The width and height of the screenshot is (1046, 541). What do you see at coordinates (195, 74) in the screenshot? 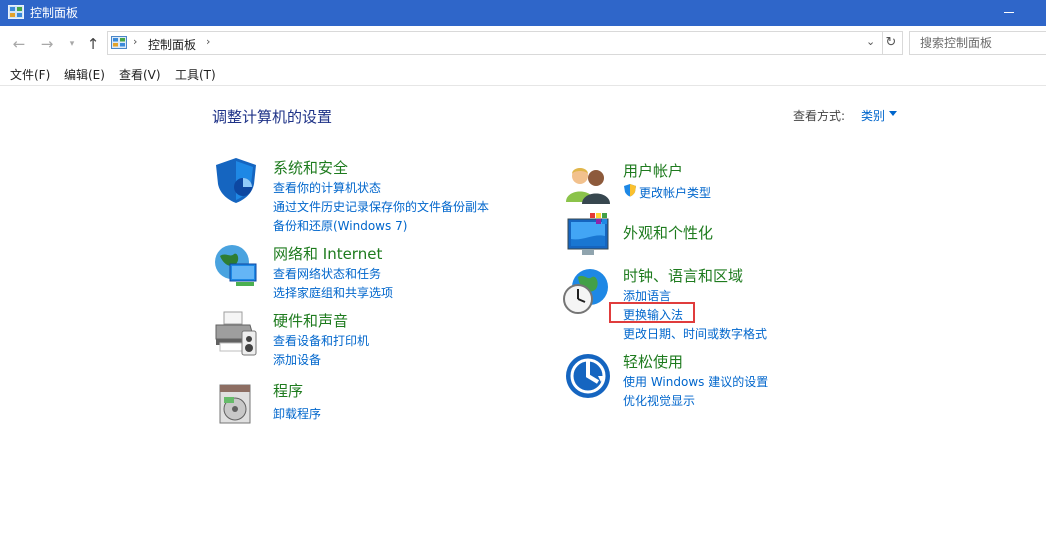
I see `menu-tools: 工具(T)` at bounding box center [195, 74].